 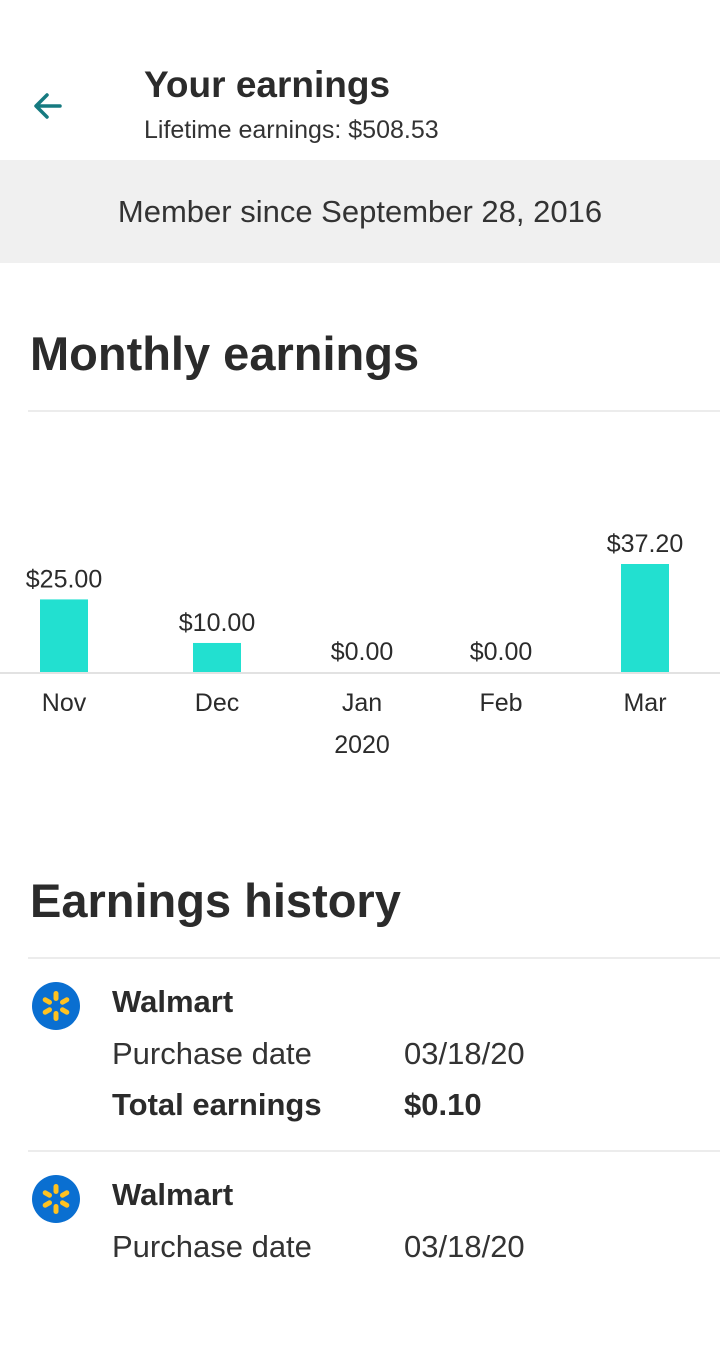 I want to click on year-label: 2020, so click(x=362, y=745).